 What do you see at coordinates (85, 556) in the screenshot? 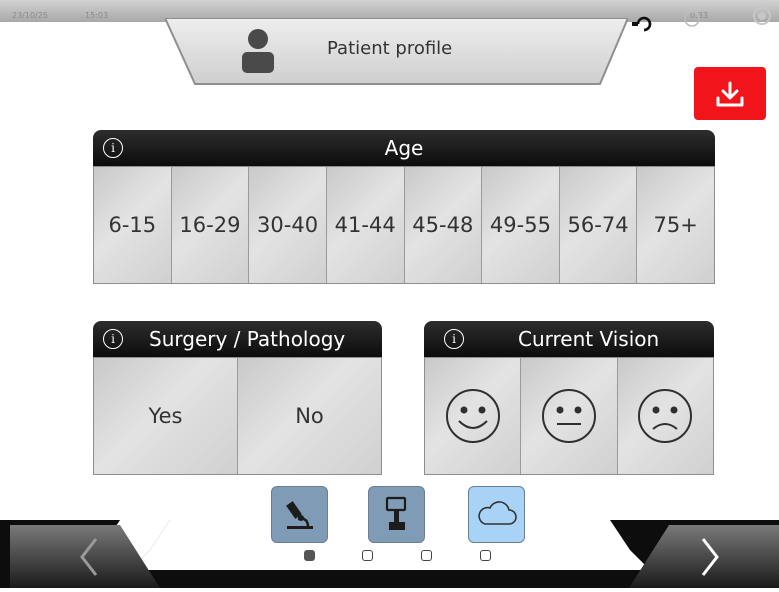
I see `prev-button-shape` at bounding box center [85, 556].